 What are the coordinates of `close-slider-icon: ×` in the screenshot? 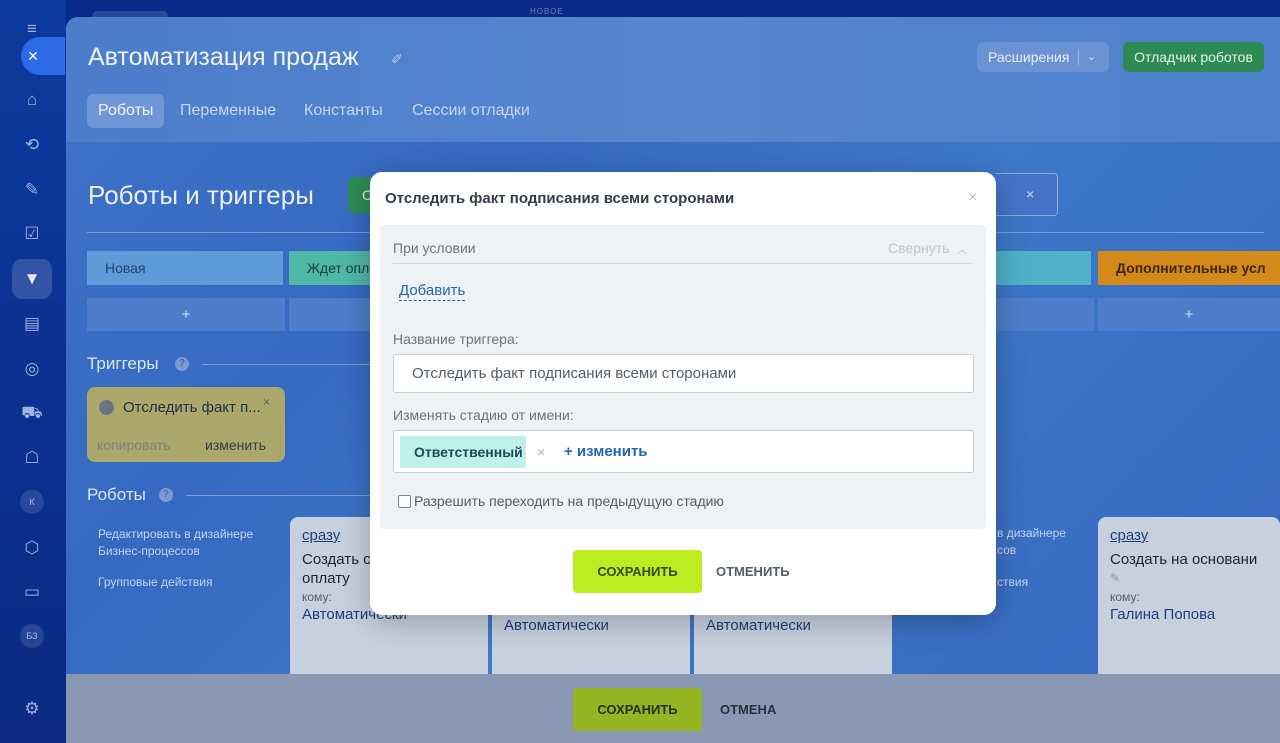 It's located at (43, 56).